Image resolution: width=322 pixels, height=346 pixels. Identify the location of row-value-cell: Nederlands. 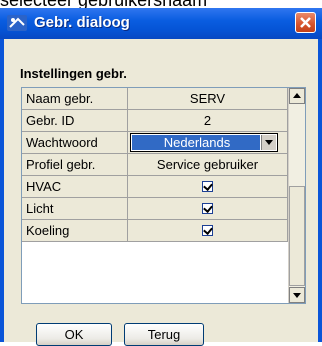
(208, 143).